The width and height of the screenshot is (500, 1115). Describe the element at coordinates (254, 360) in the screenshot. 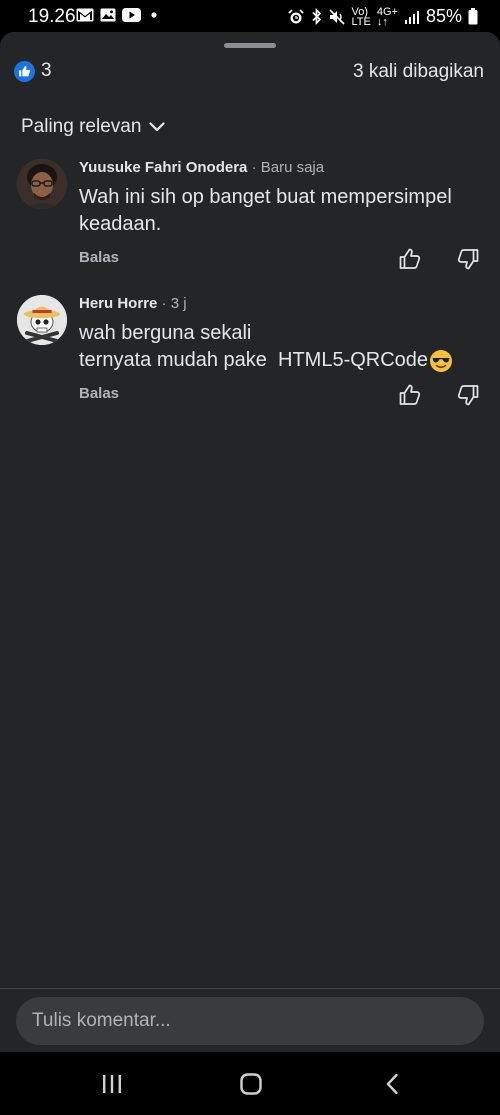

I see `comment-text-line: ternyata mudah pake HTML5-QRCode` at that location.